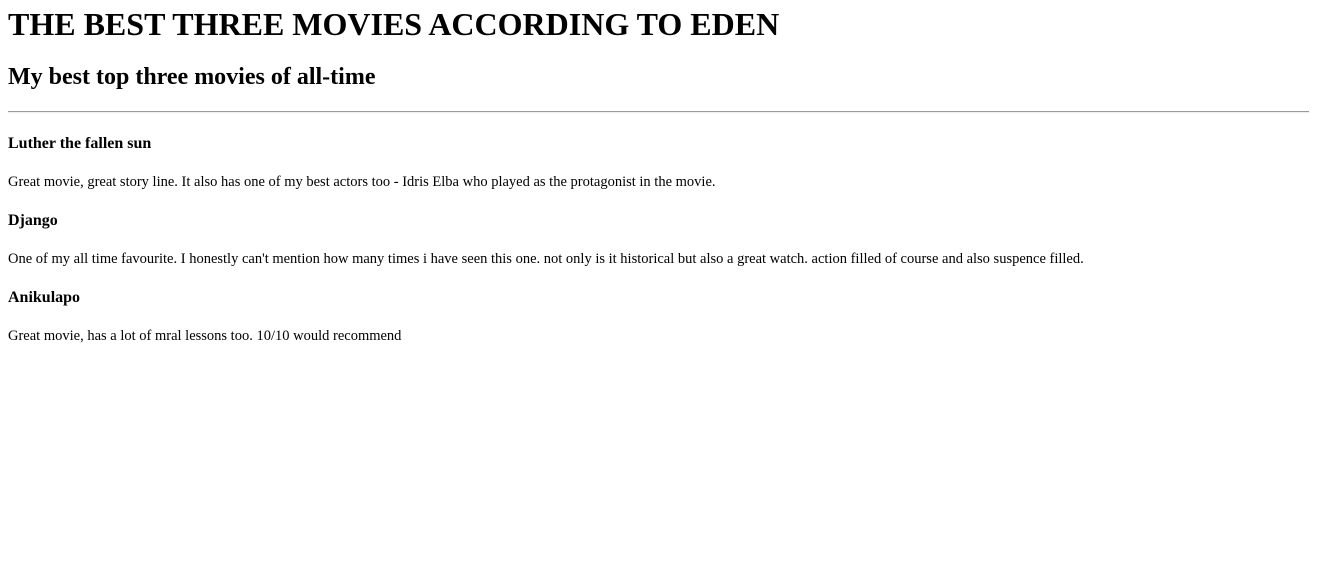 The height and width of the screenshot is (580, 1317). I want to click on movie-title: Django, so click(33, 220).